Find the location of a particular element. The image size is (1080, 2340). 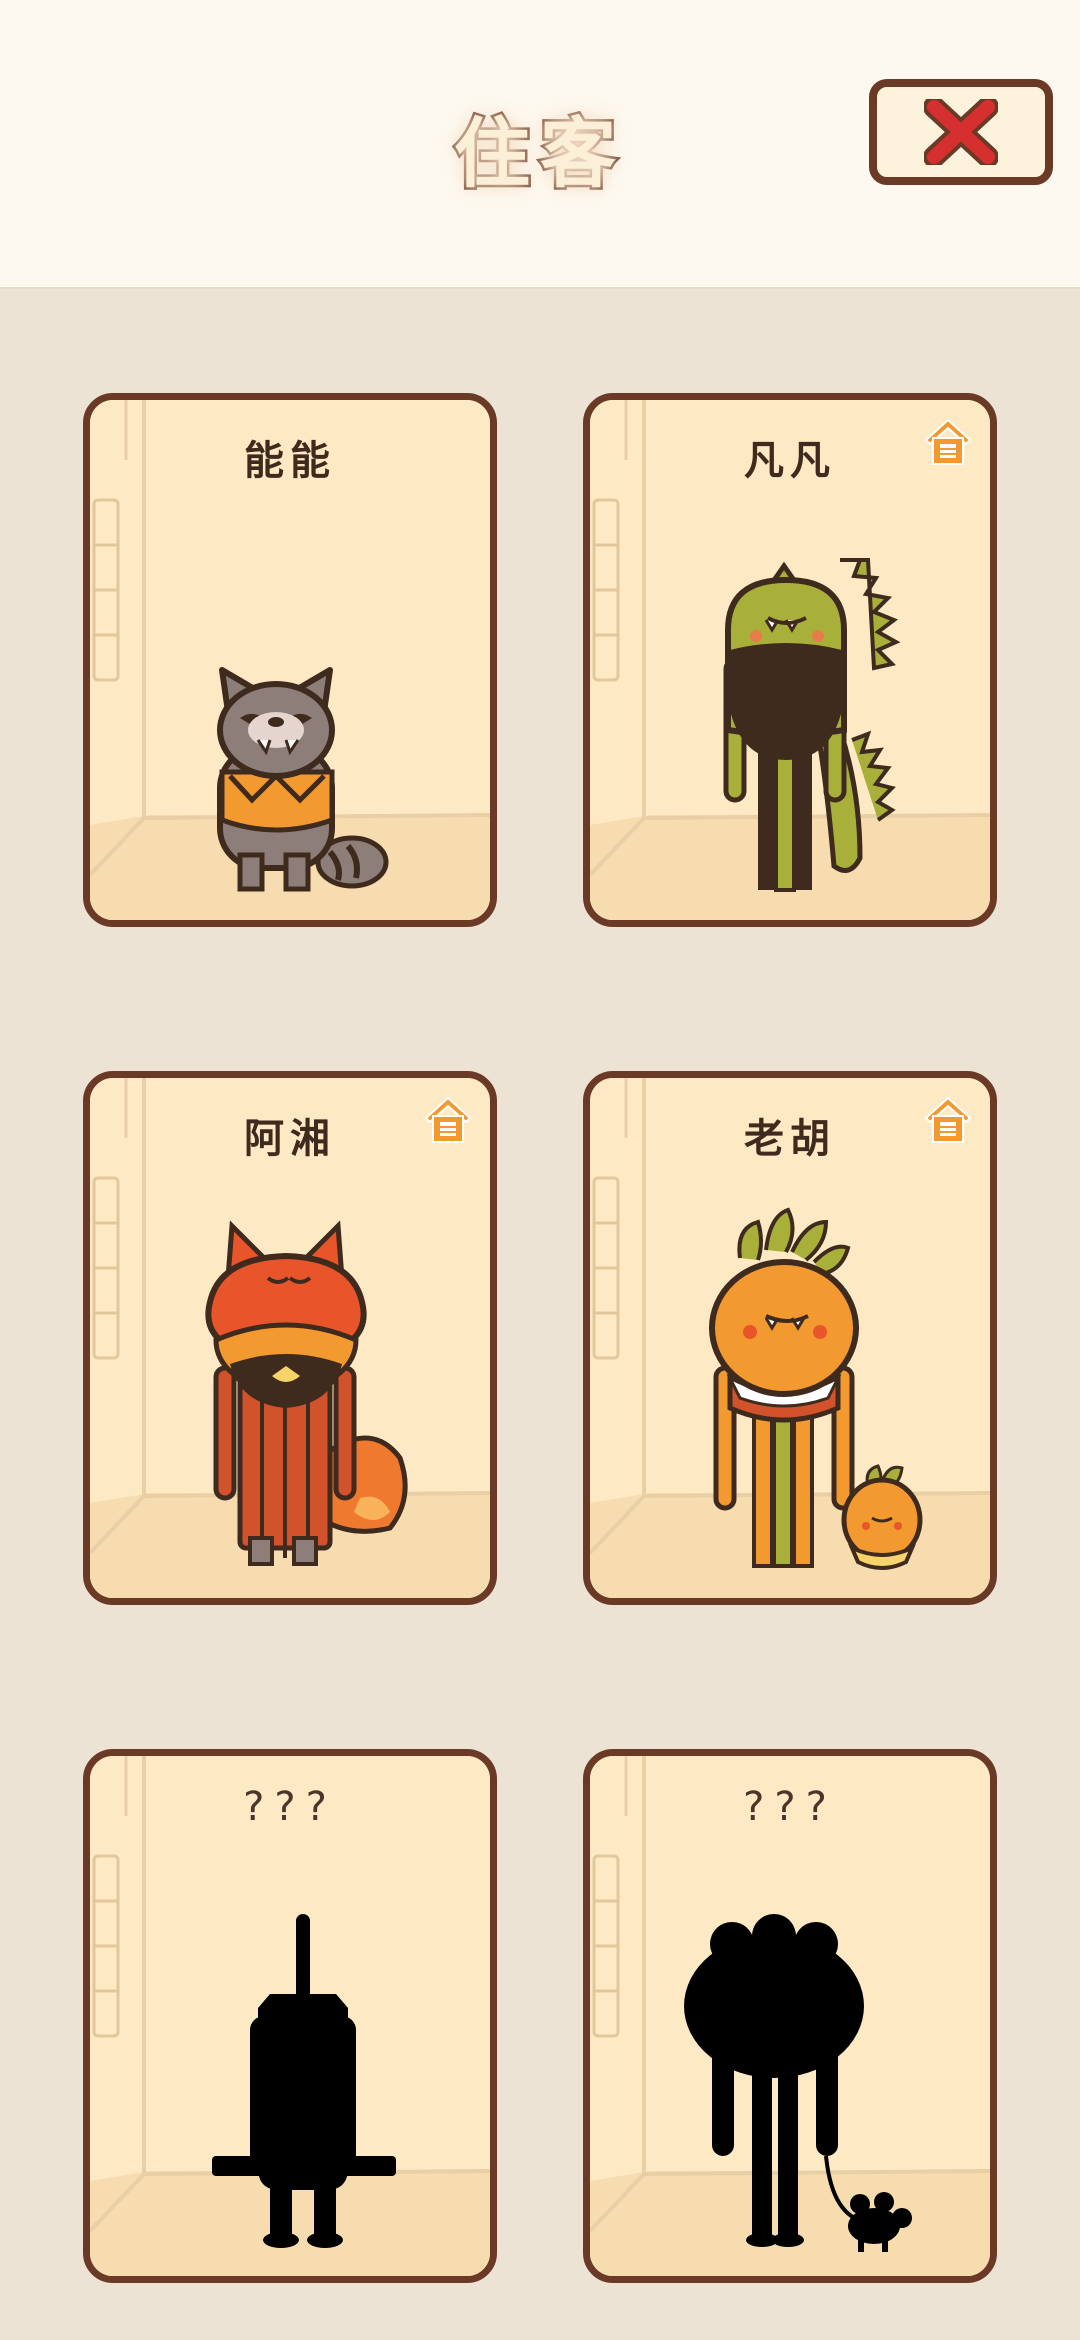

close-x-icon is located at coordinates (961, 132).